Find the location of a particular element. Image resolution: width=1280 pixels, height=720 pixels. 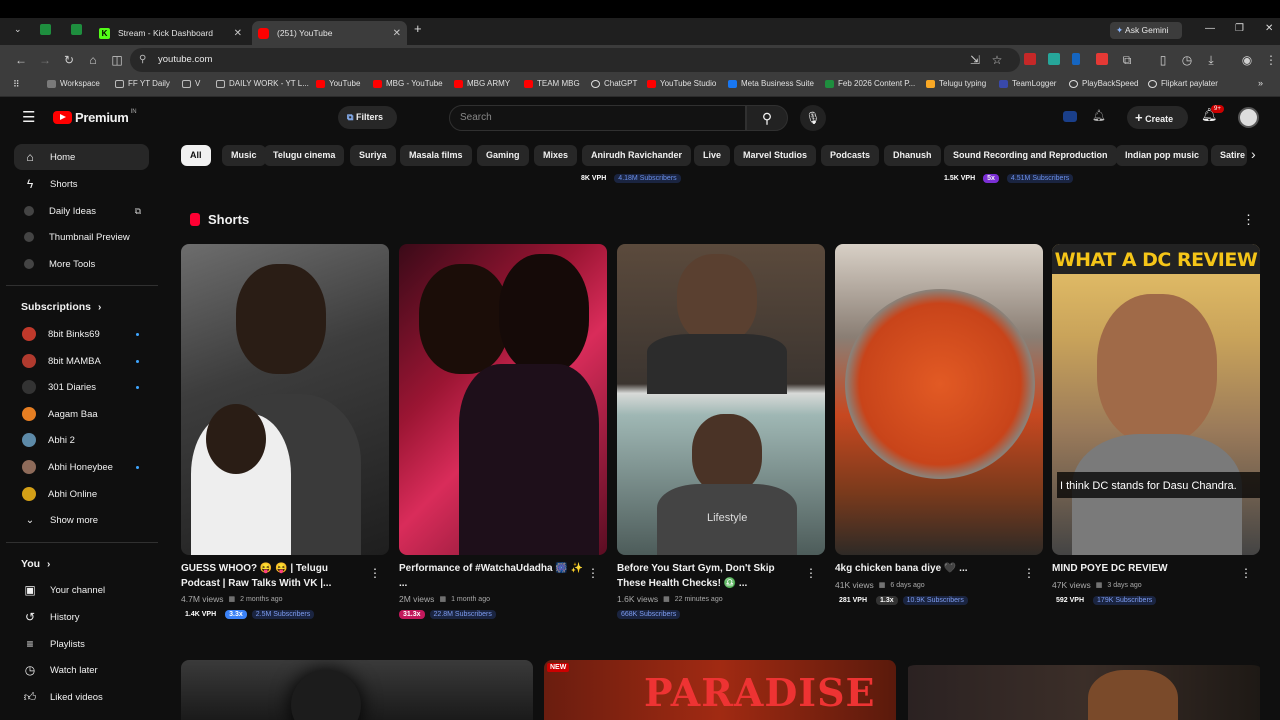

sidebar-item-subscription: 8bit MAMBA is located at coordinates (81, 361).